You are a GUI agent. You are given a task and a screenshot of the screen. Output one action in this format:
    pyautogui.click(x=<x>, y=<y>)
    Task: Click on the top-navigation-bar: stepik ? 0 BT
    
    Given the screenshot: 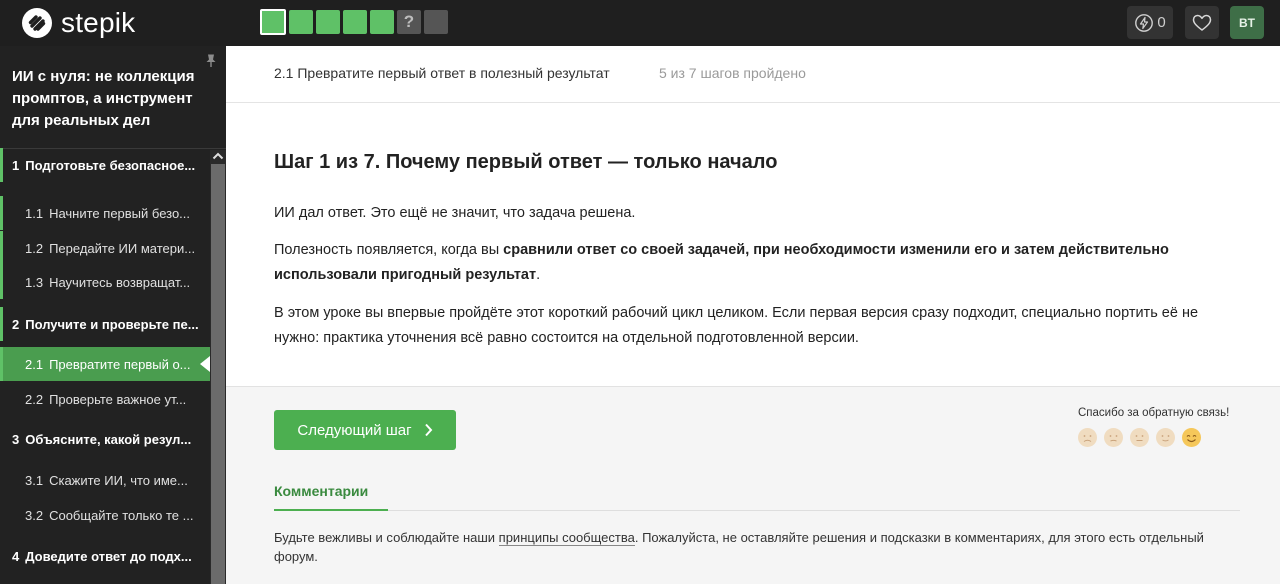 What is the action you would take?
    pyautogui.click(x=640, y=23)
    